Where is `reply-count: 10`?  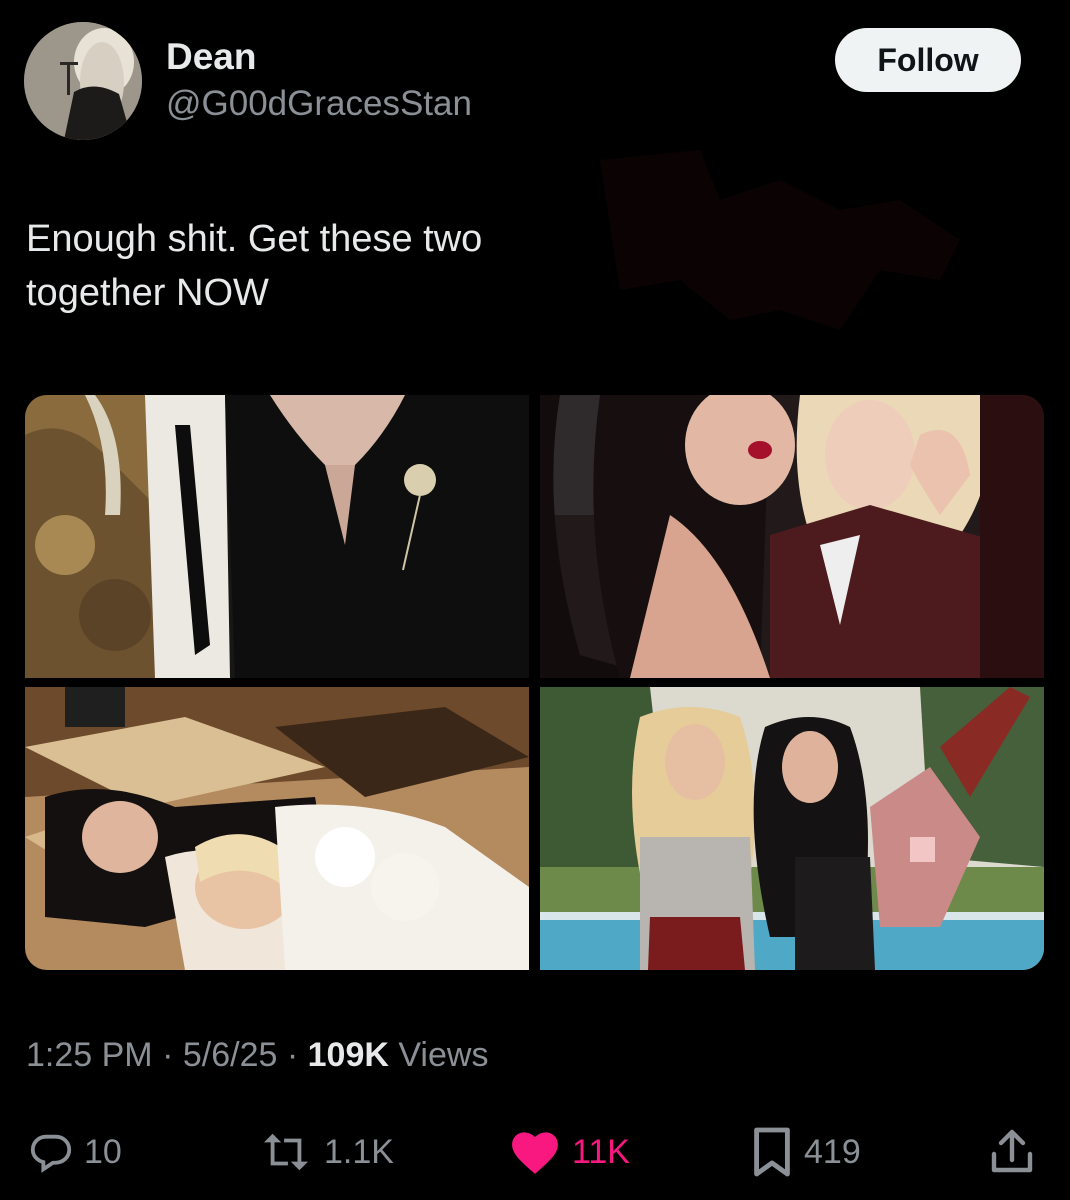
reply-count: 10 is located at coordinates (103, 1151).